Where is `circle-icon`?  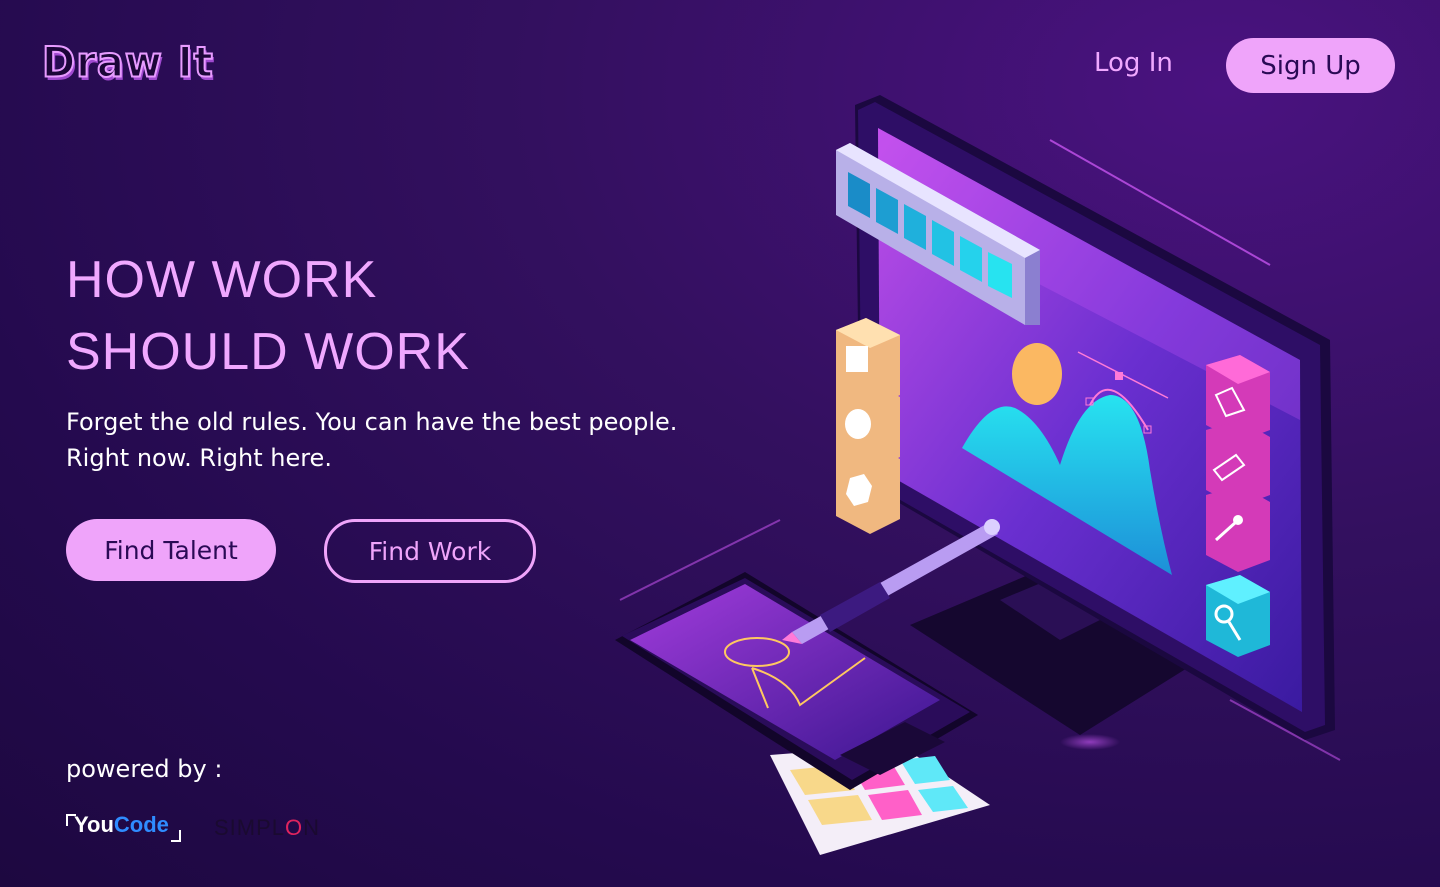 circle-icon is located at coordinates (858, 424).